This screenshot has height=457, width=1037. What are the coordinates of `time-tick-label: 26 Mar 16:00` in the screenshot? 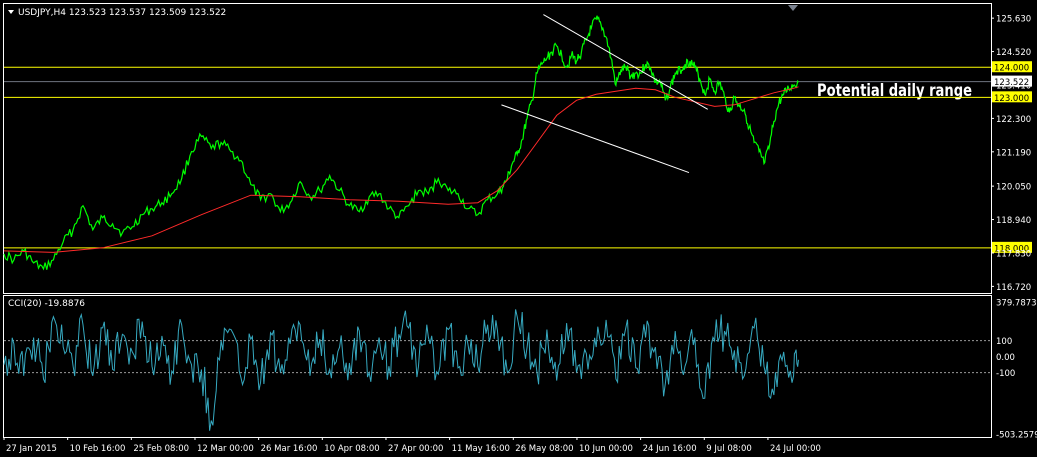 It's located at (289, 449).